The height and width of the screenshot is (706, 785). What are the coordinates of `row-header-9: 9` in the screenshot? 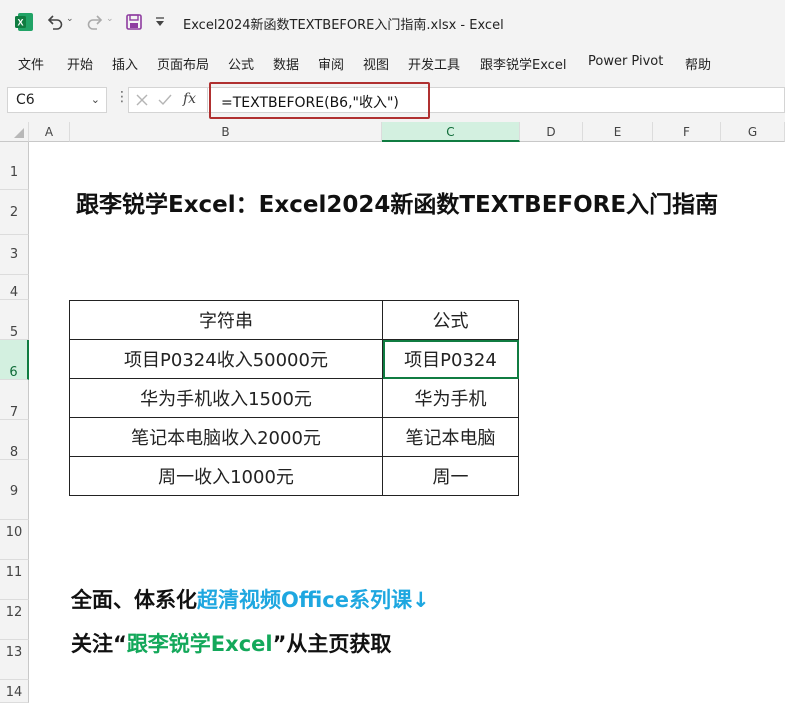 It's located at (14, 490).